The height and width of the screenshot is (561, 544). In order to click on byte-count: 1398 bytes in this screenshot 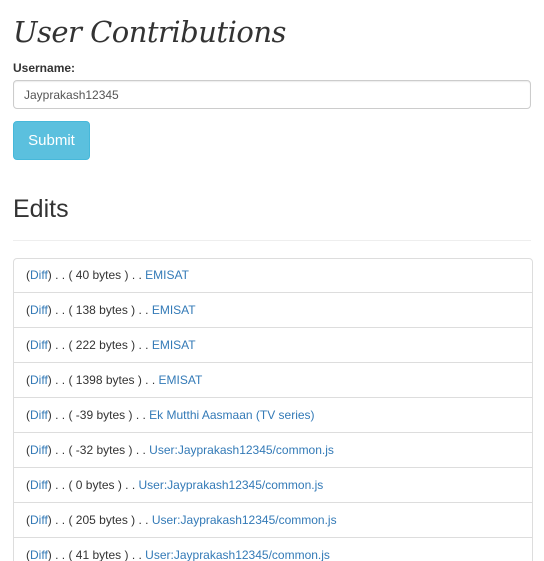, I will do `click(105, 380)`.